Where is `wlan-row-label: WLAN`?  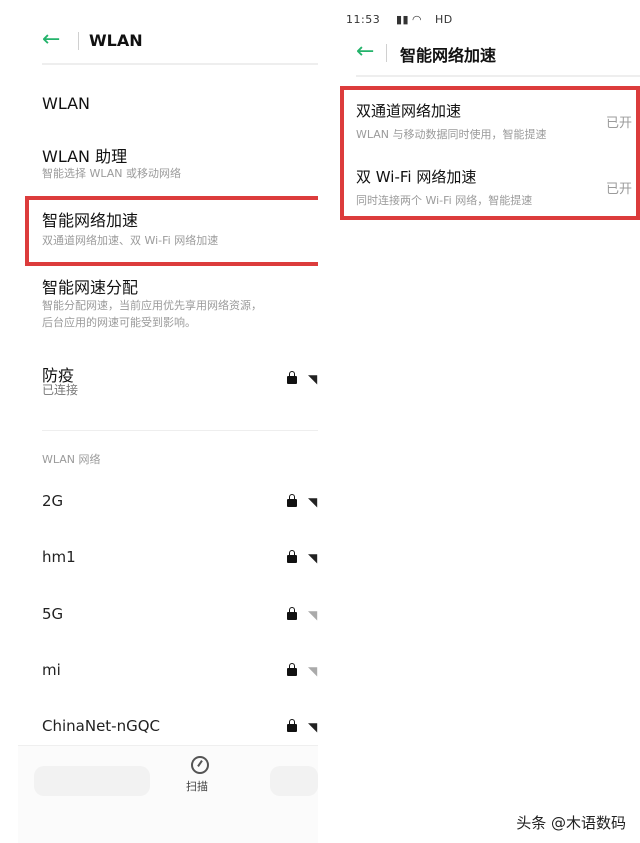
wlan-row-label: WLAN is located at coordinates (66, 103).